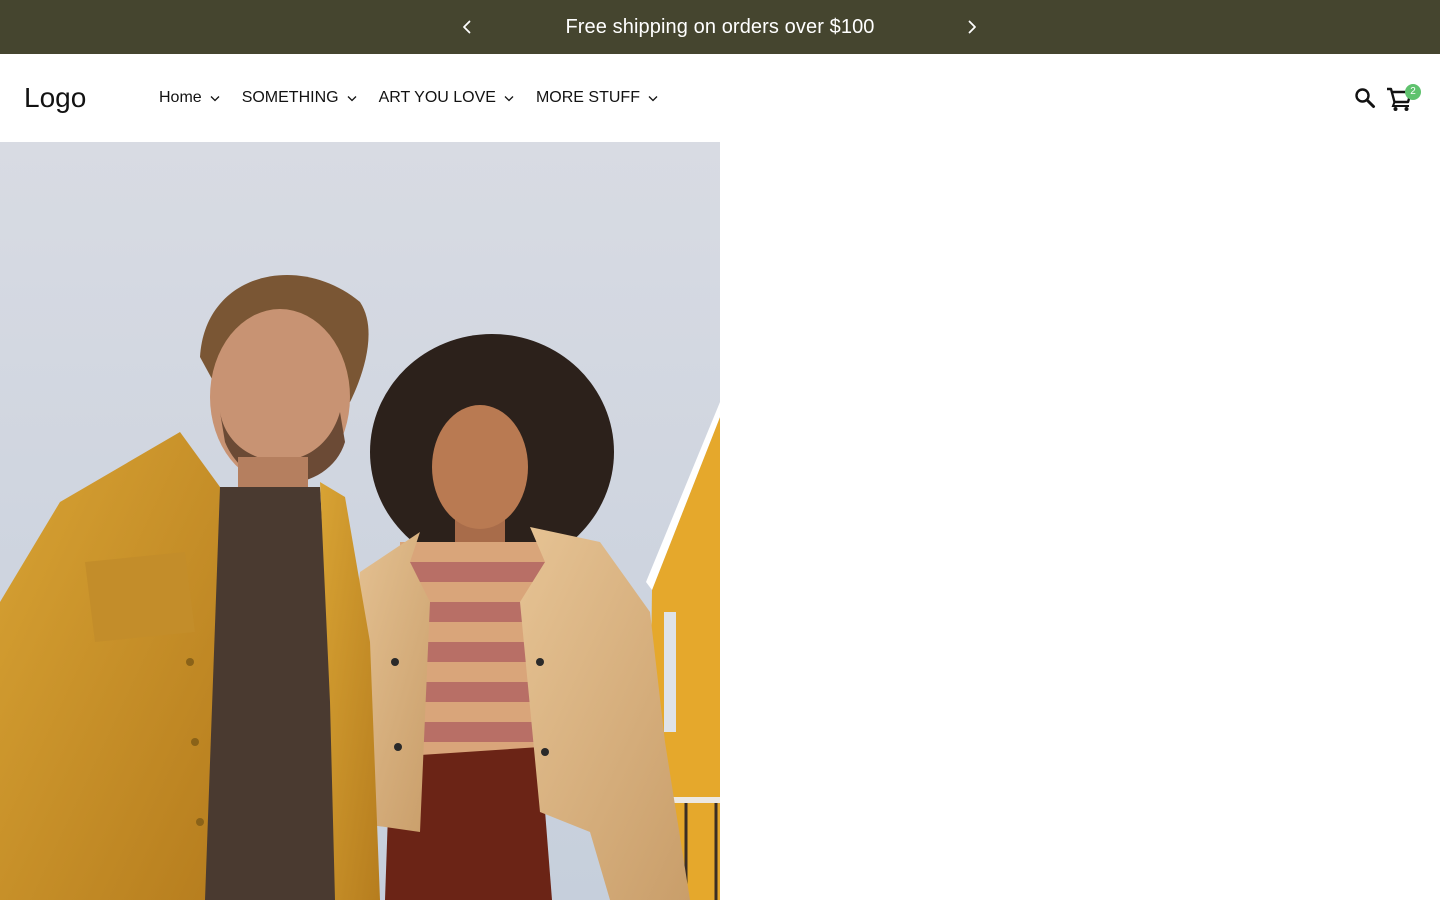 Image resolution: width=1440 pixels, height=900 pixels. I want to click on search-icon, so click(1365, 98).